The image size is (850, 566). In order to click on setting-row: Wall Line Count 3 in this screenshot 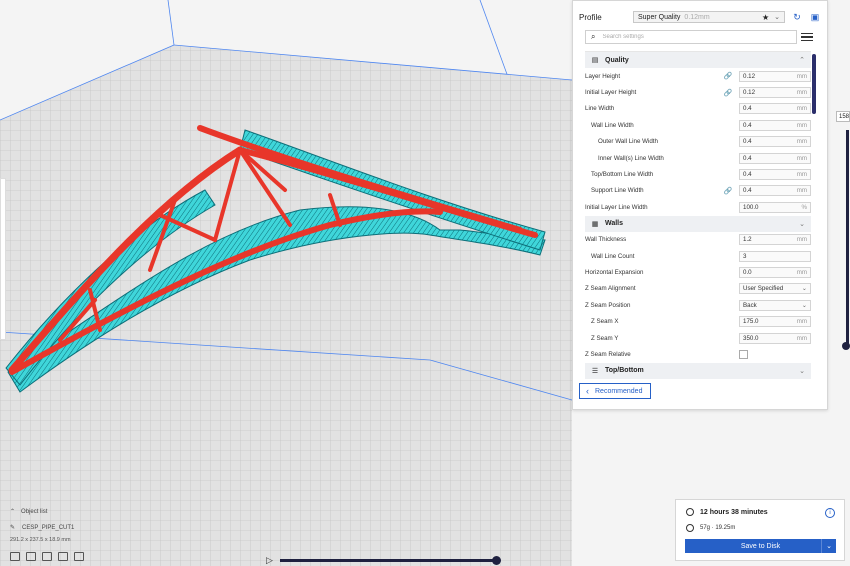, I will do `click(698, 256)`.